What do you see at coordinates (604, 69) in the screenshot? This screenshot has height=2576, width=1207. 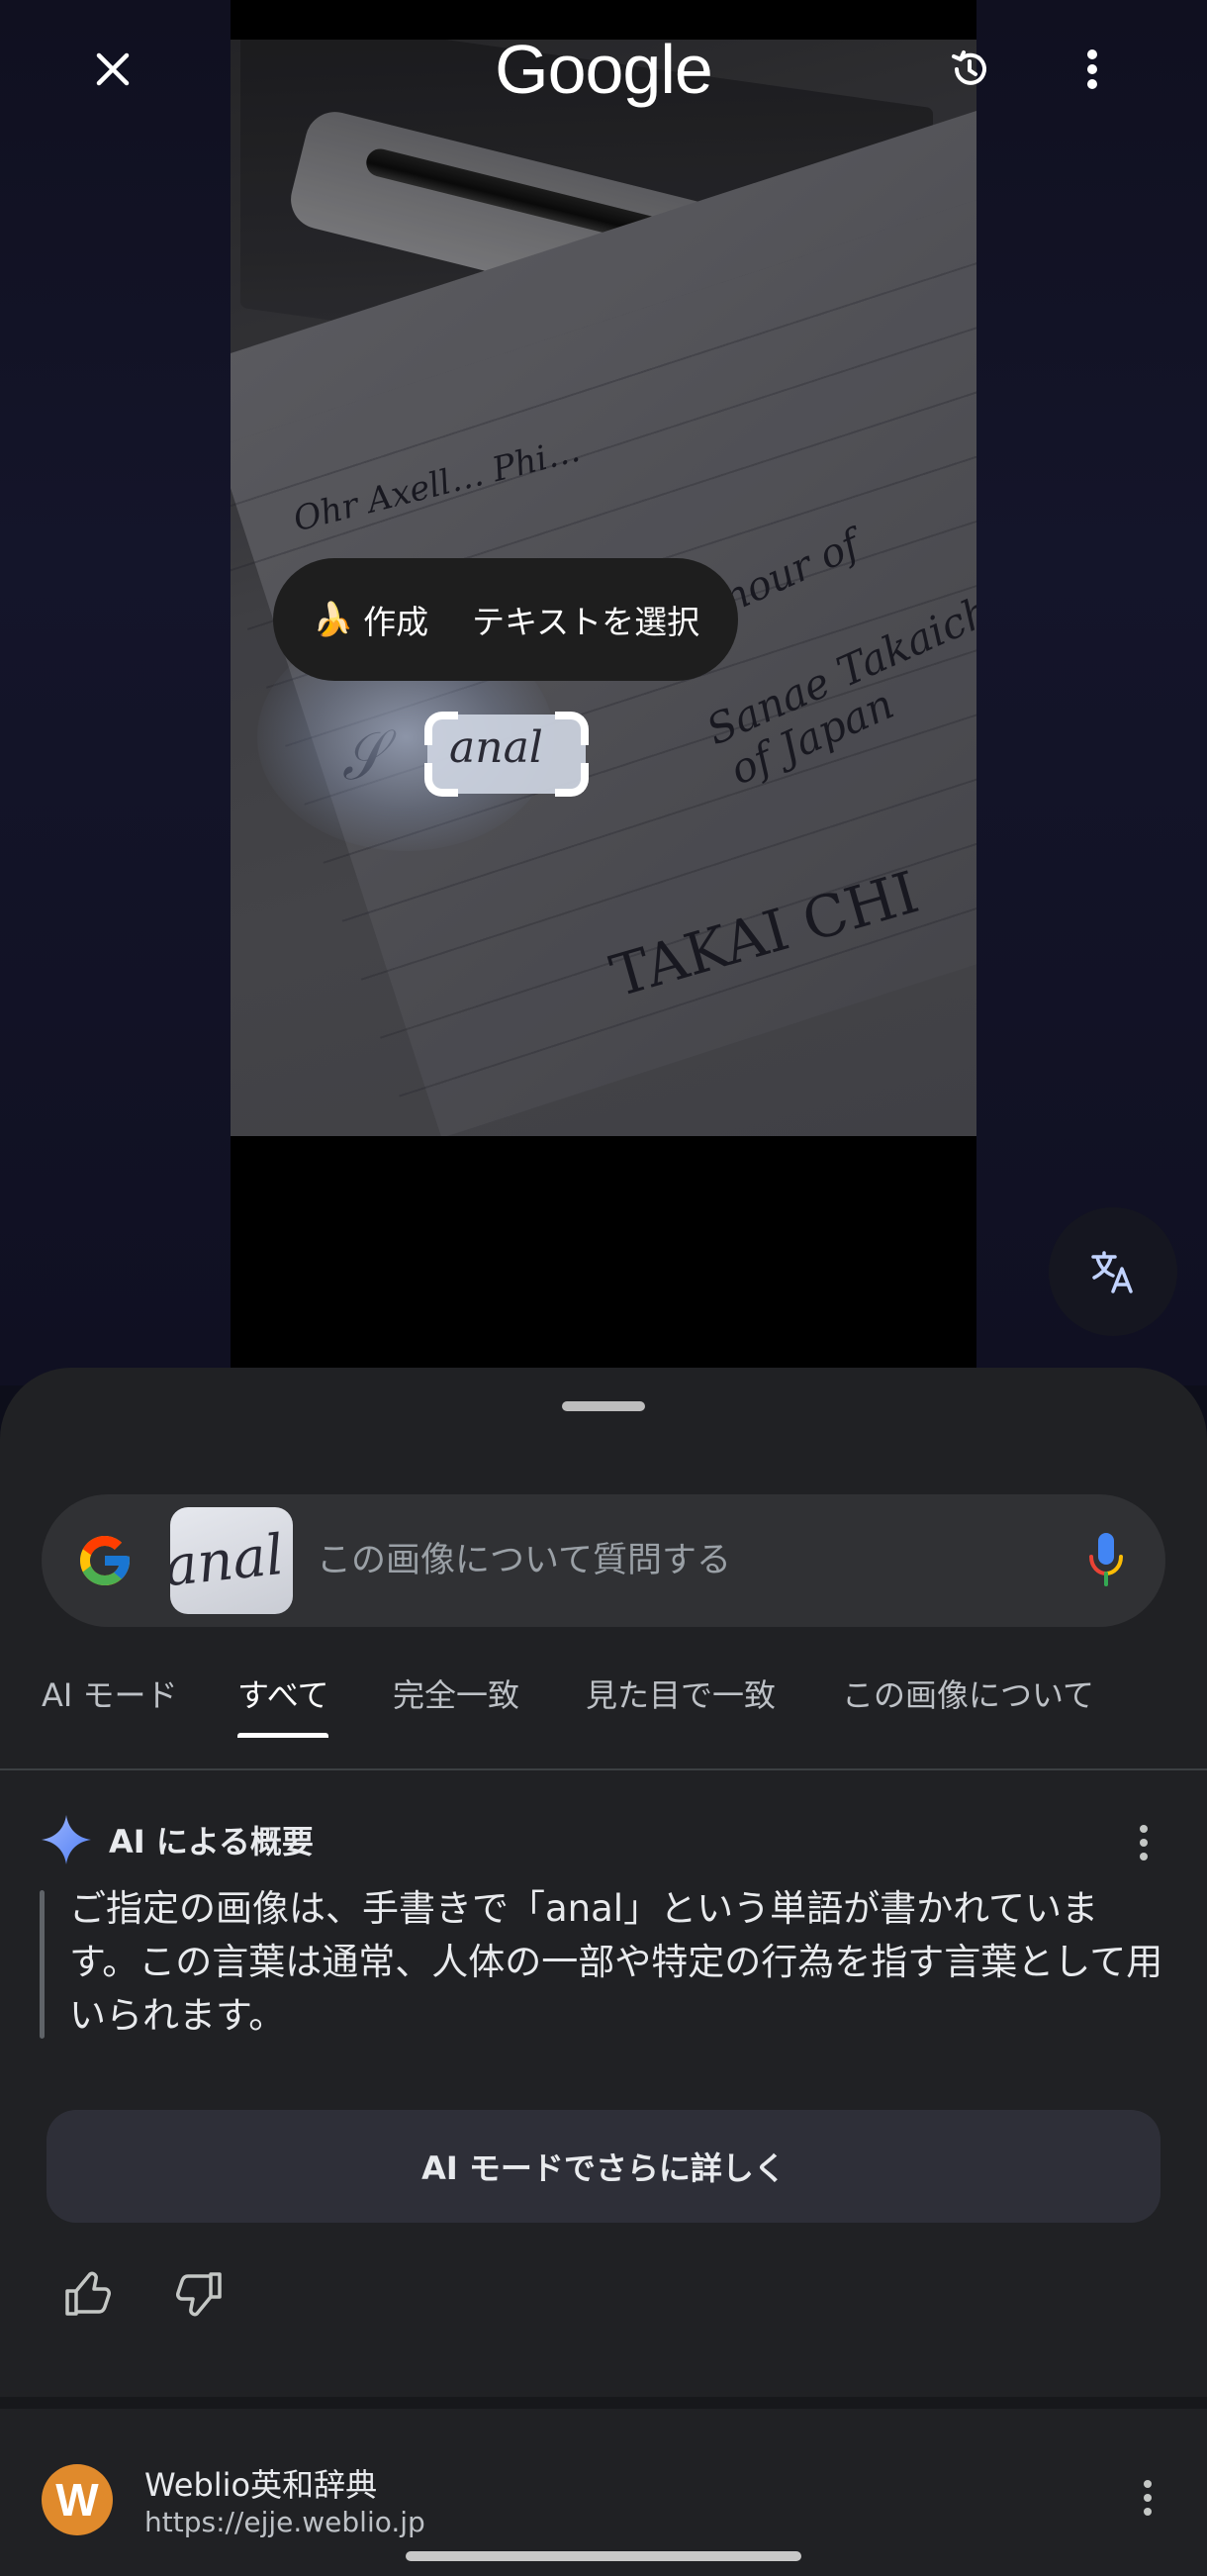 I see `google-logo: Google` at bounding box center [604, 69].